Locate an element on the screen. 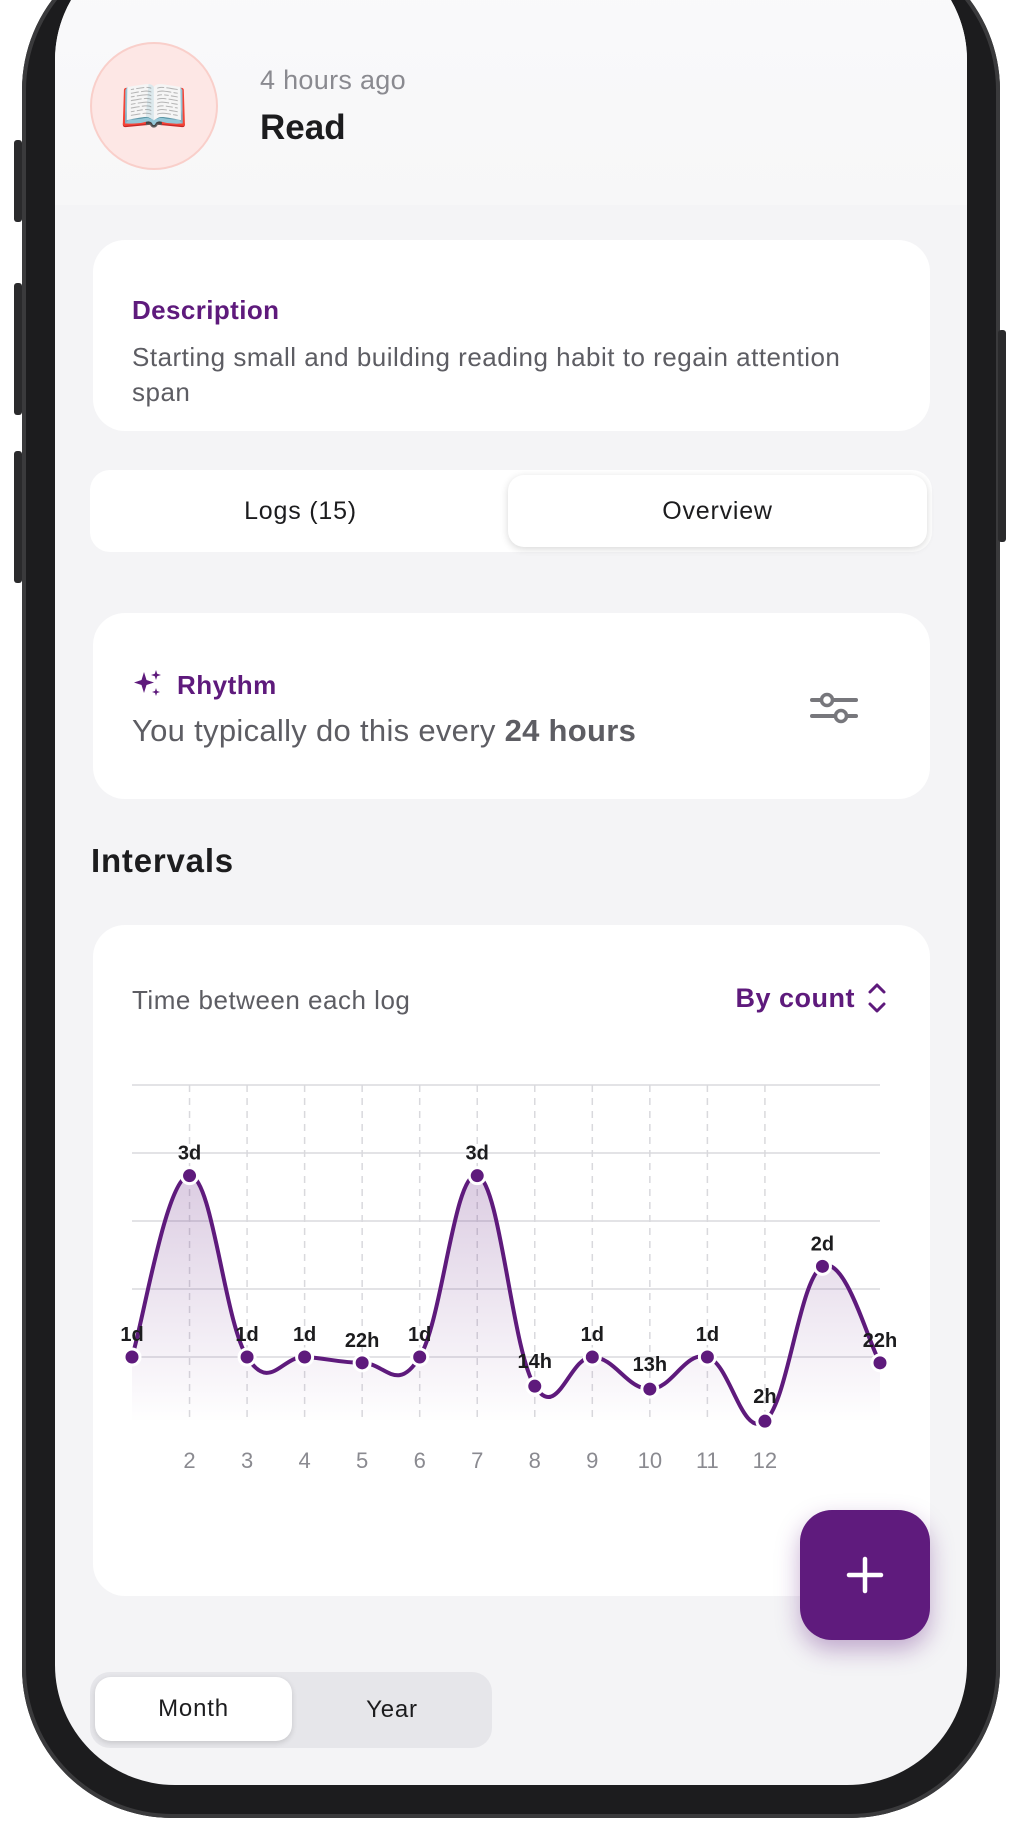 This screenshot has width=1030, height=1829. x-tick-label: 3 is located at coordinates (247, 1460).